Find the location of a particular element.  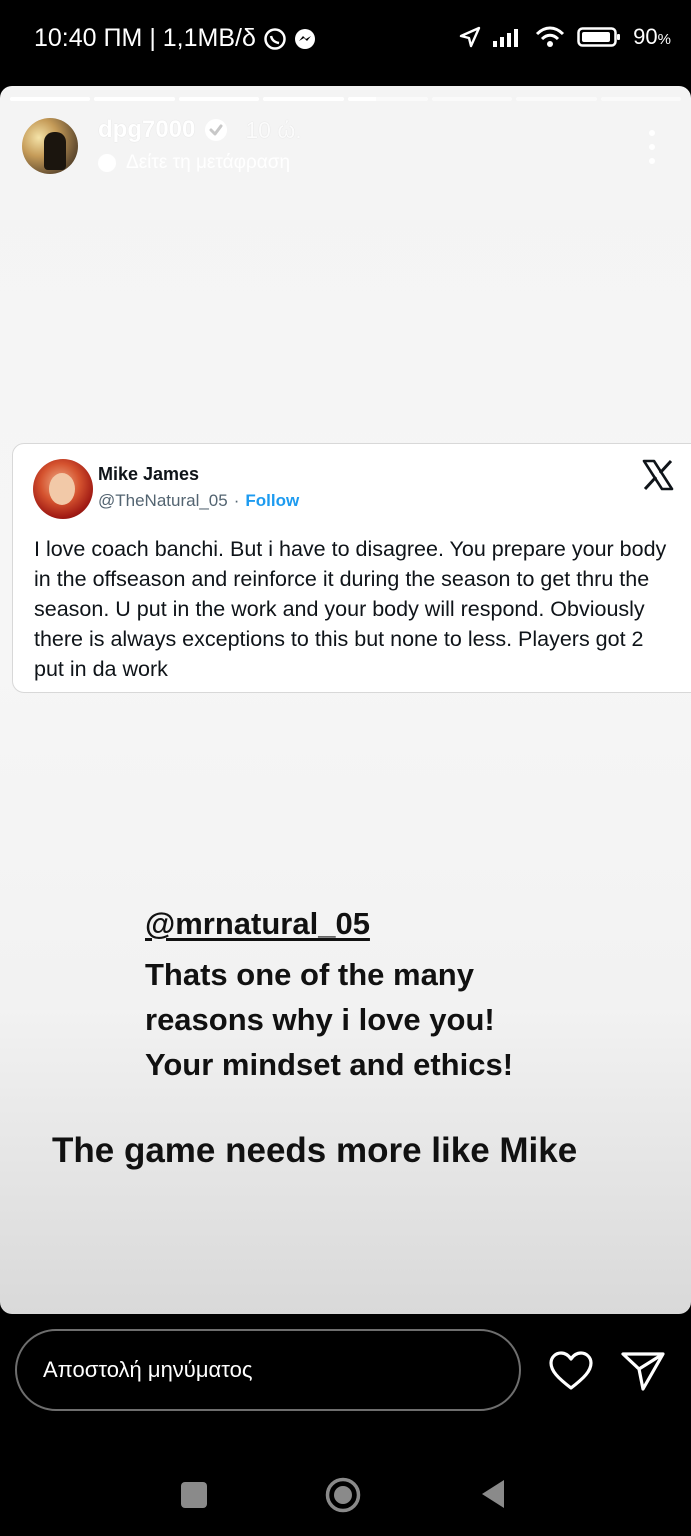

recent-apps-icon is located at coordinates (194, 1495).